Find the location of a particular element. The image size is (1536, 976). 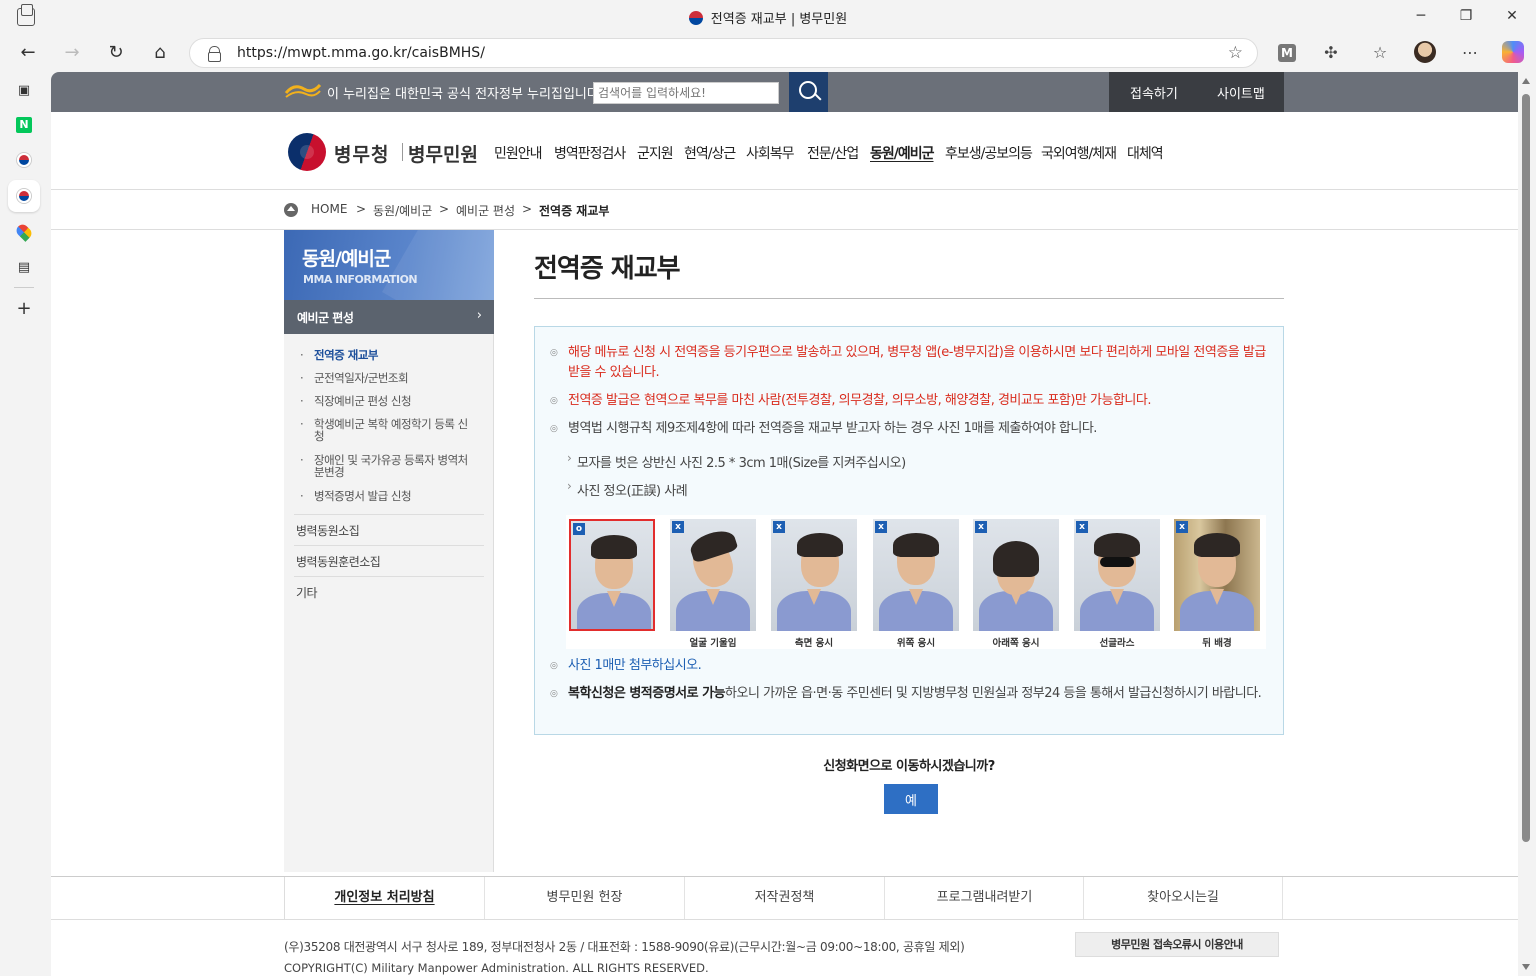

breadcrumb-reserve: 동원/예비군 is located at coordinates (402, 210).